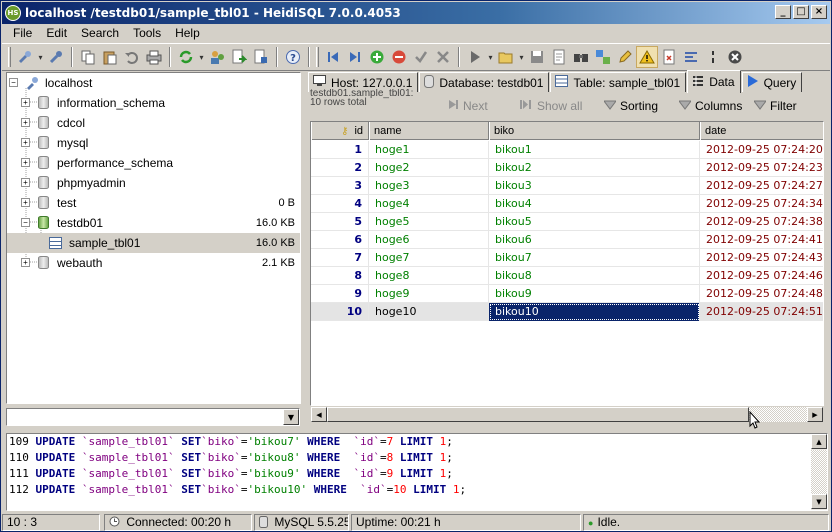 This screenshot has width=832, height=532. I want to click on column-header-name: name, so click(429, 131).